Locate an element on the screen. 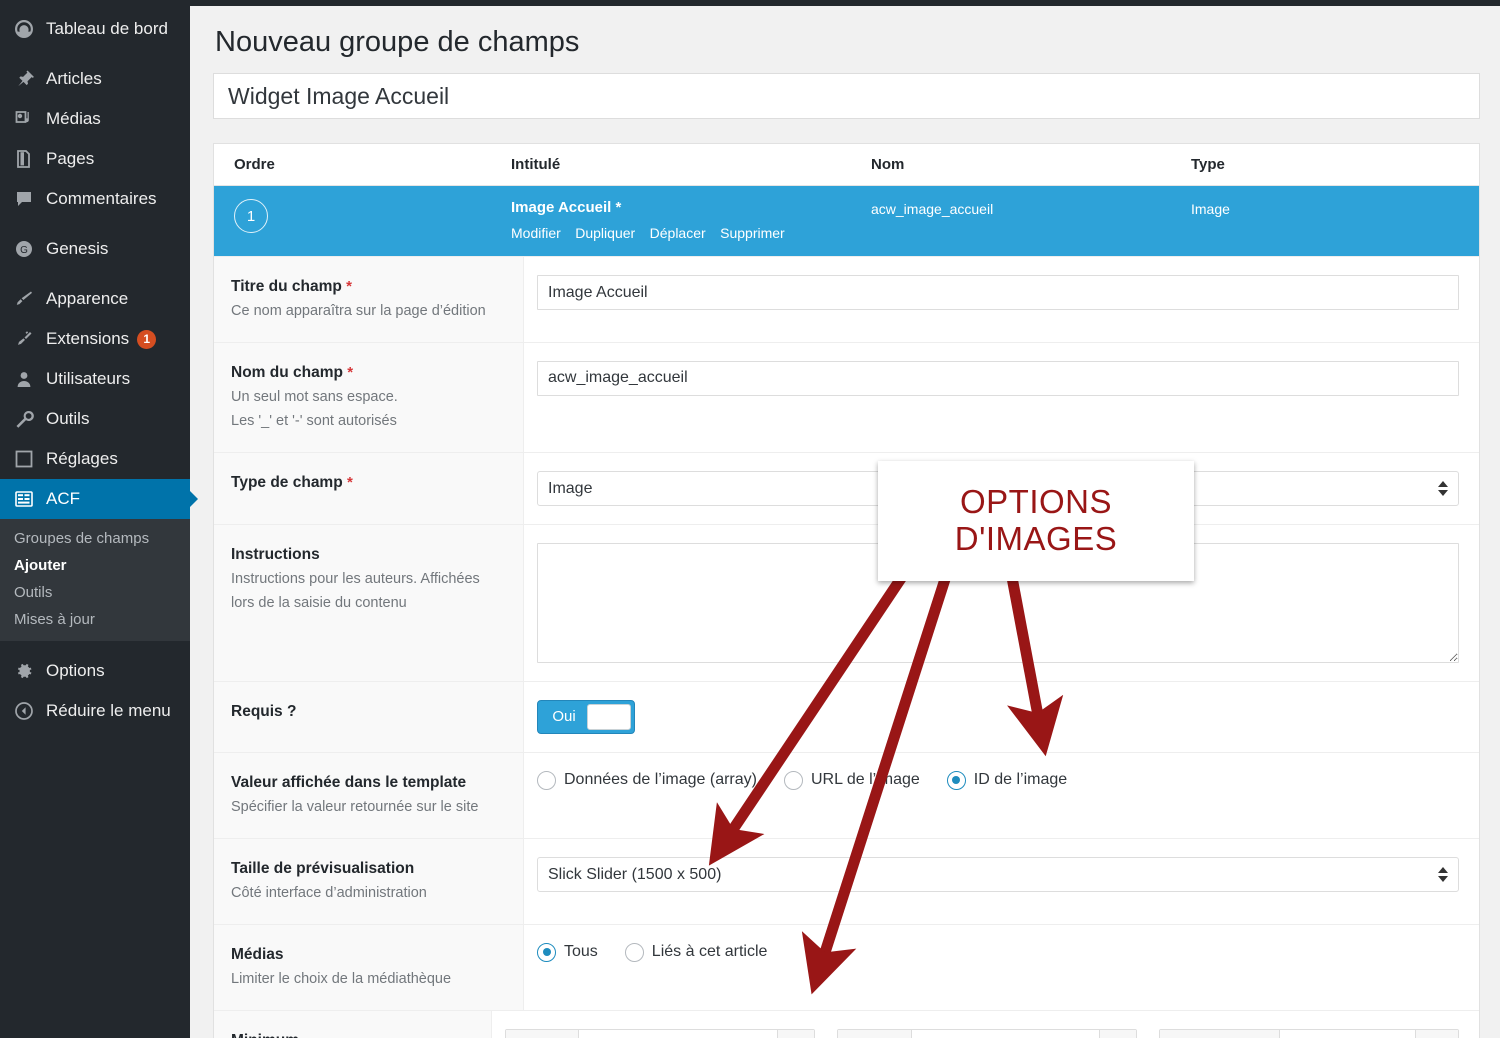 The height and width of the screenshot is (1038, 1500). svg-text: G is located at coordinates (24, 250).